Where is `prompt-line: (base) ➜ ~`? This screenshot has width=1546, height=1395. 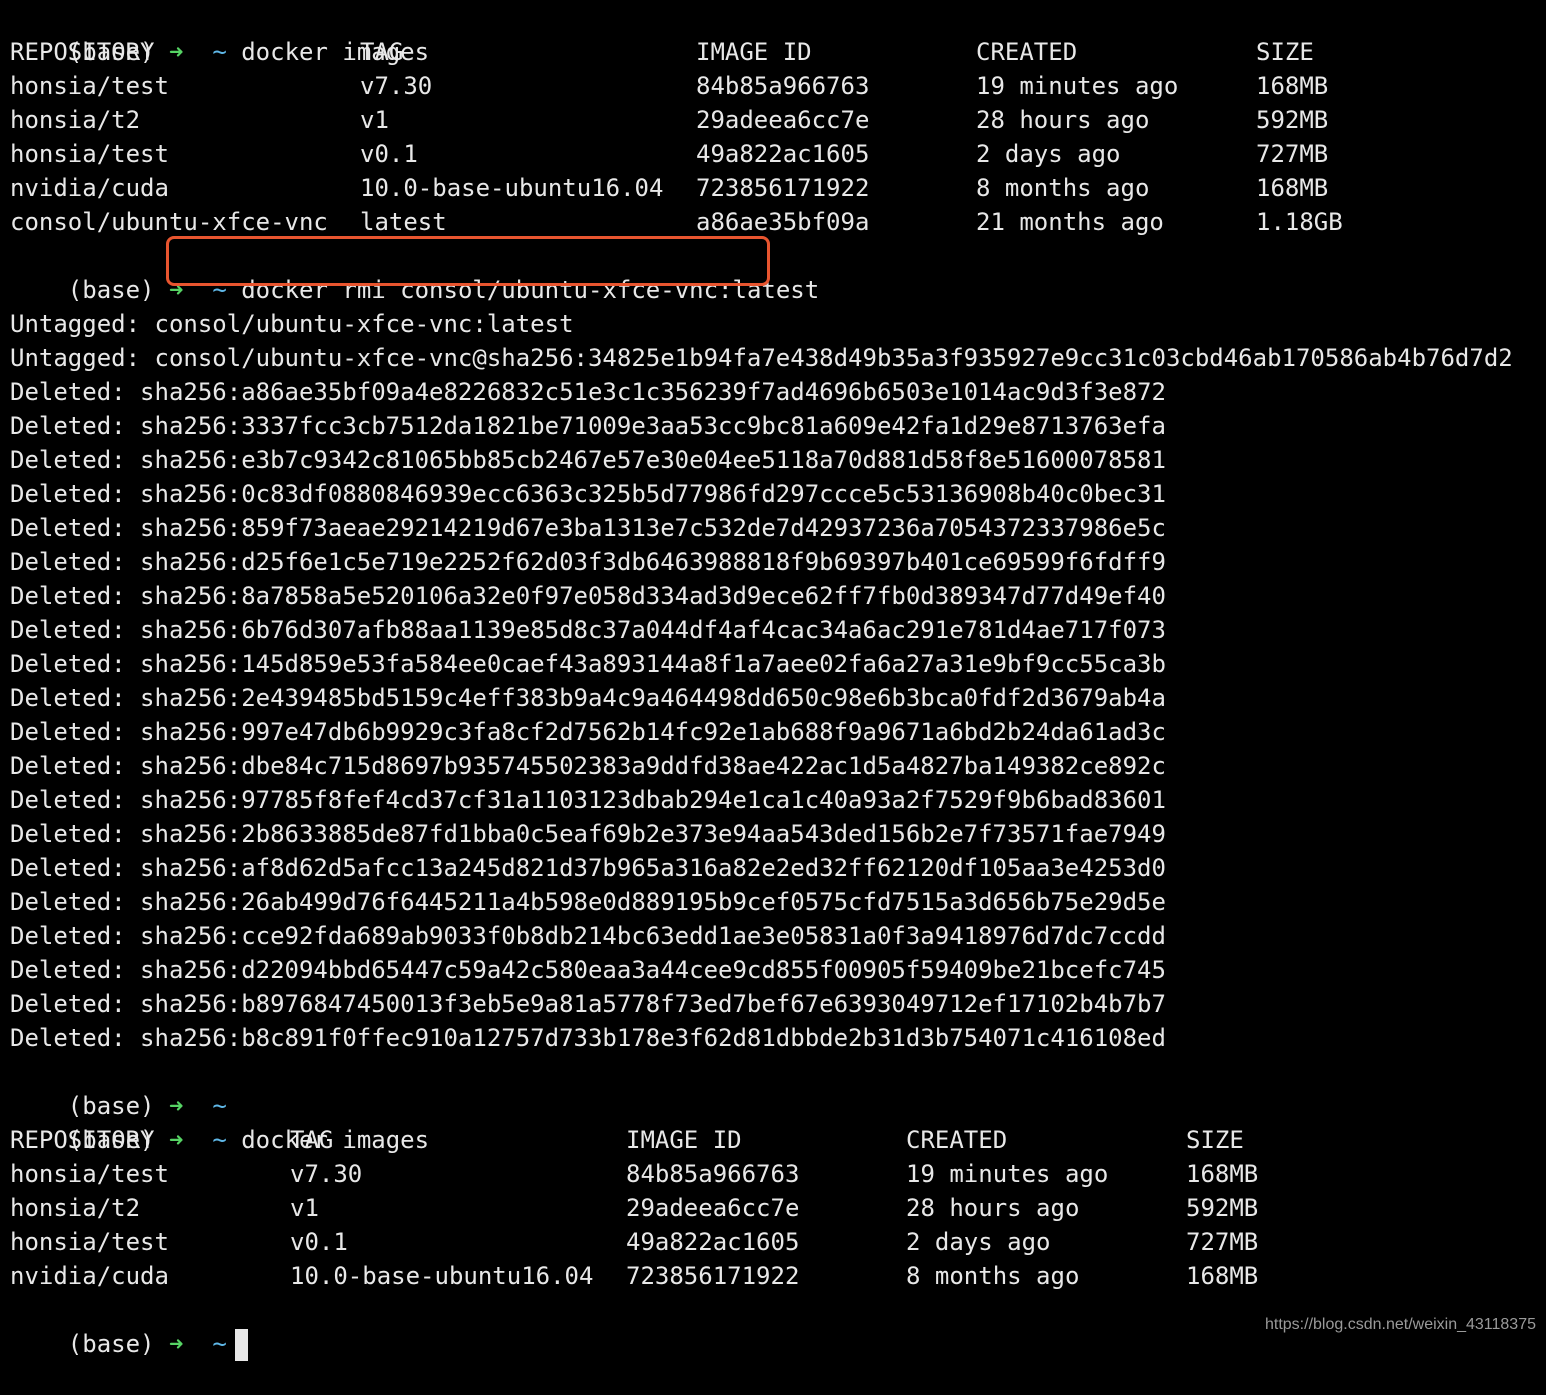
prompt-line: (base) ➜ ~ is located at coordinates (778, 1087).